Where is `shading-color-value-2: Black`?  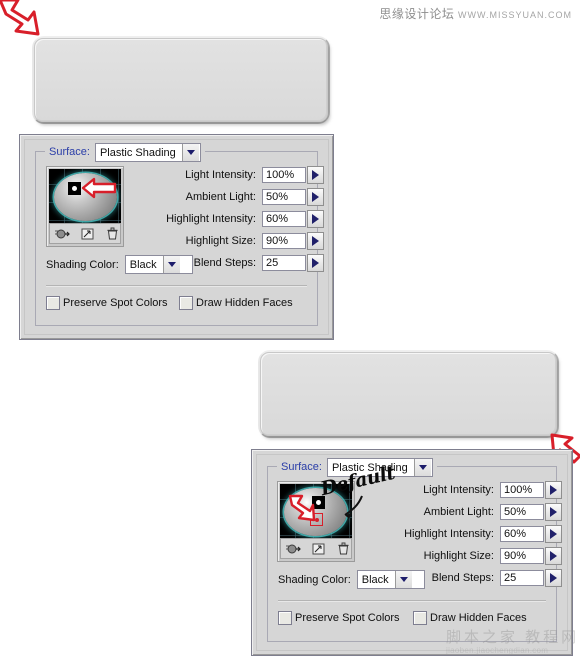 shading-color-value-2: Black is located at coordinates (375, 580).